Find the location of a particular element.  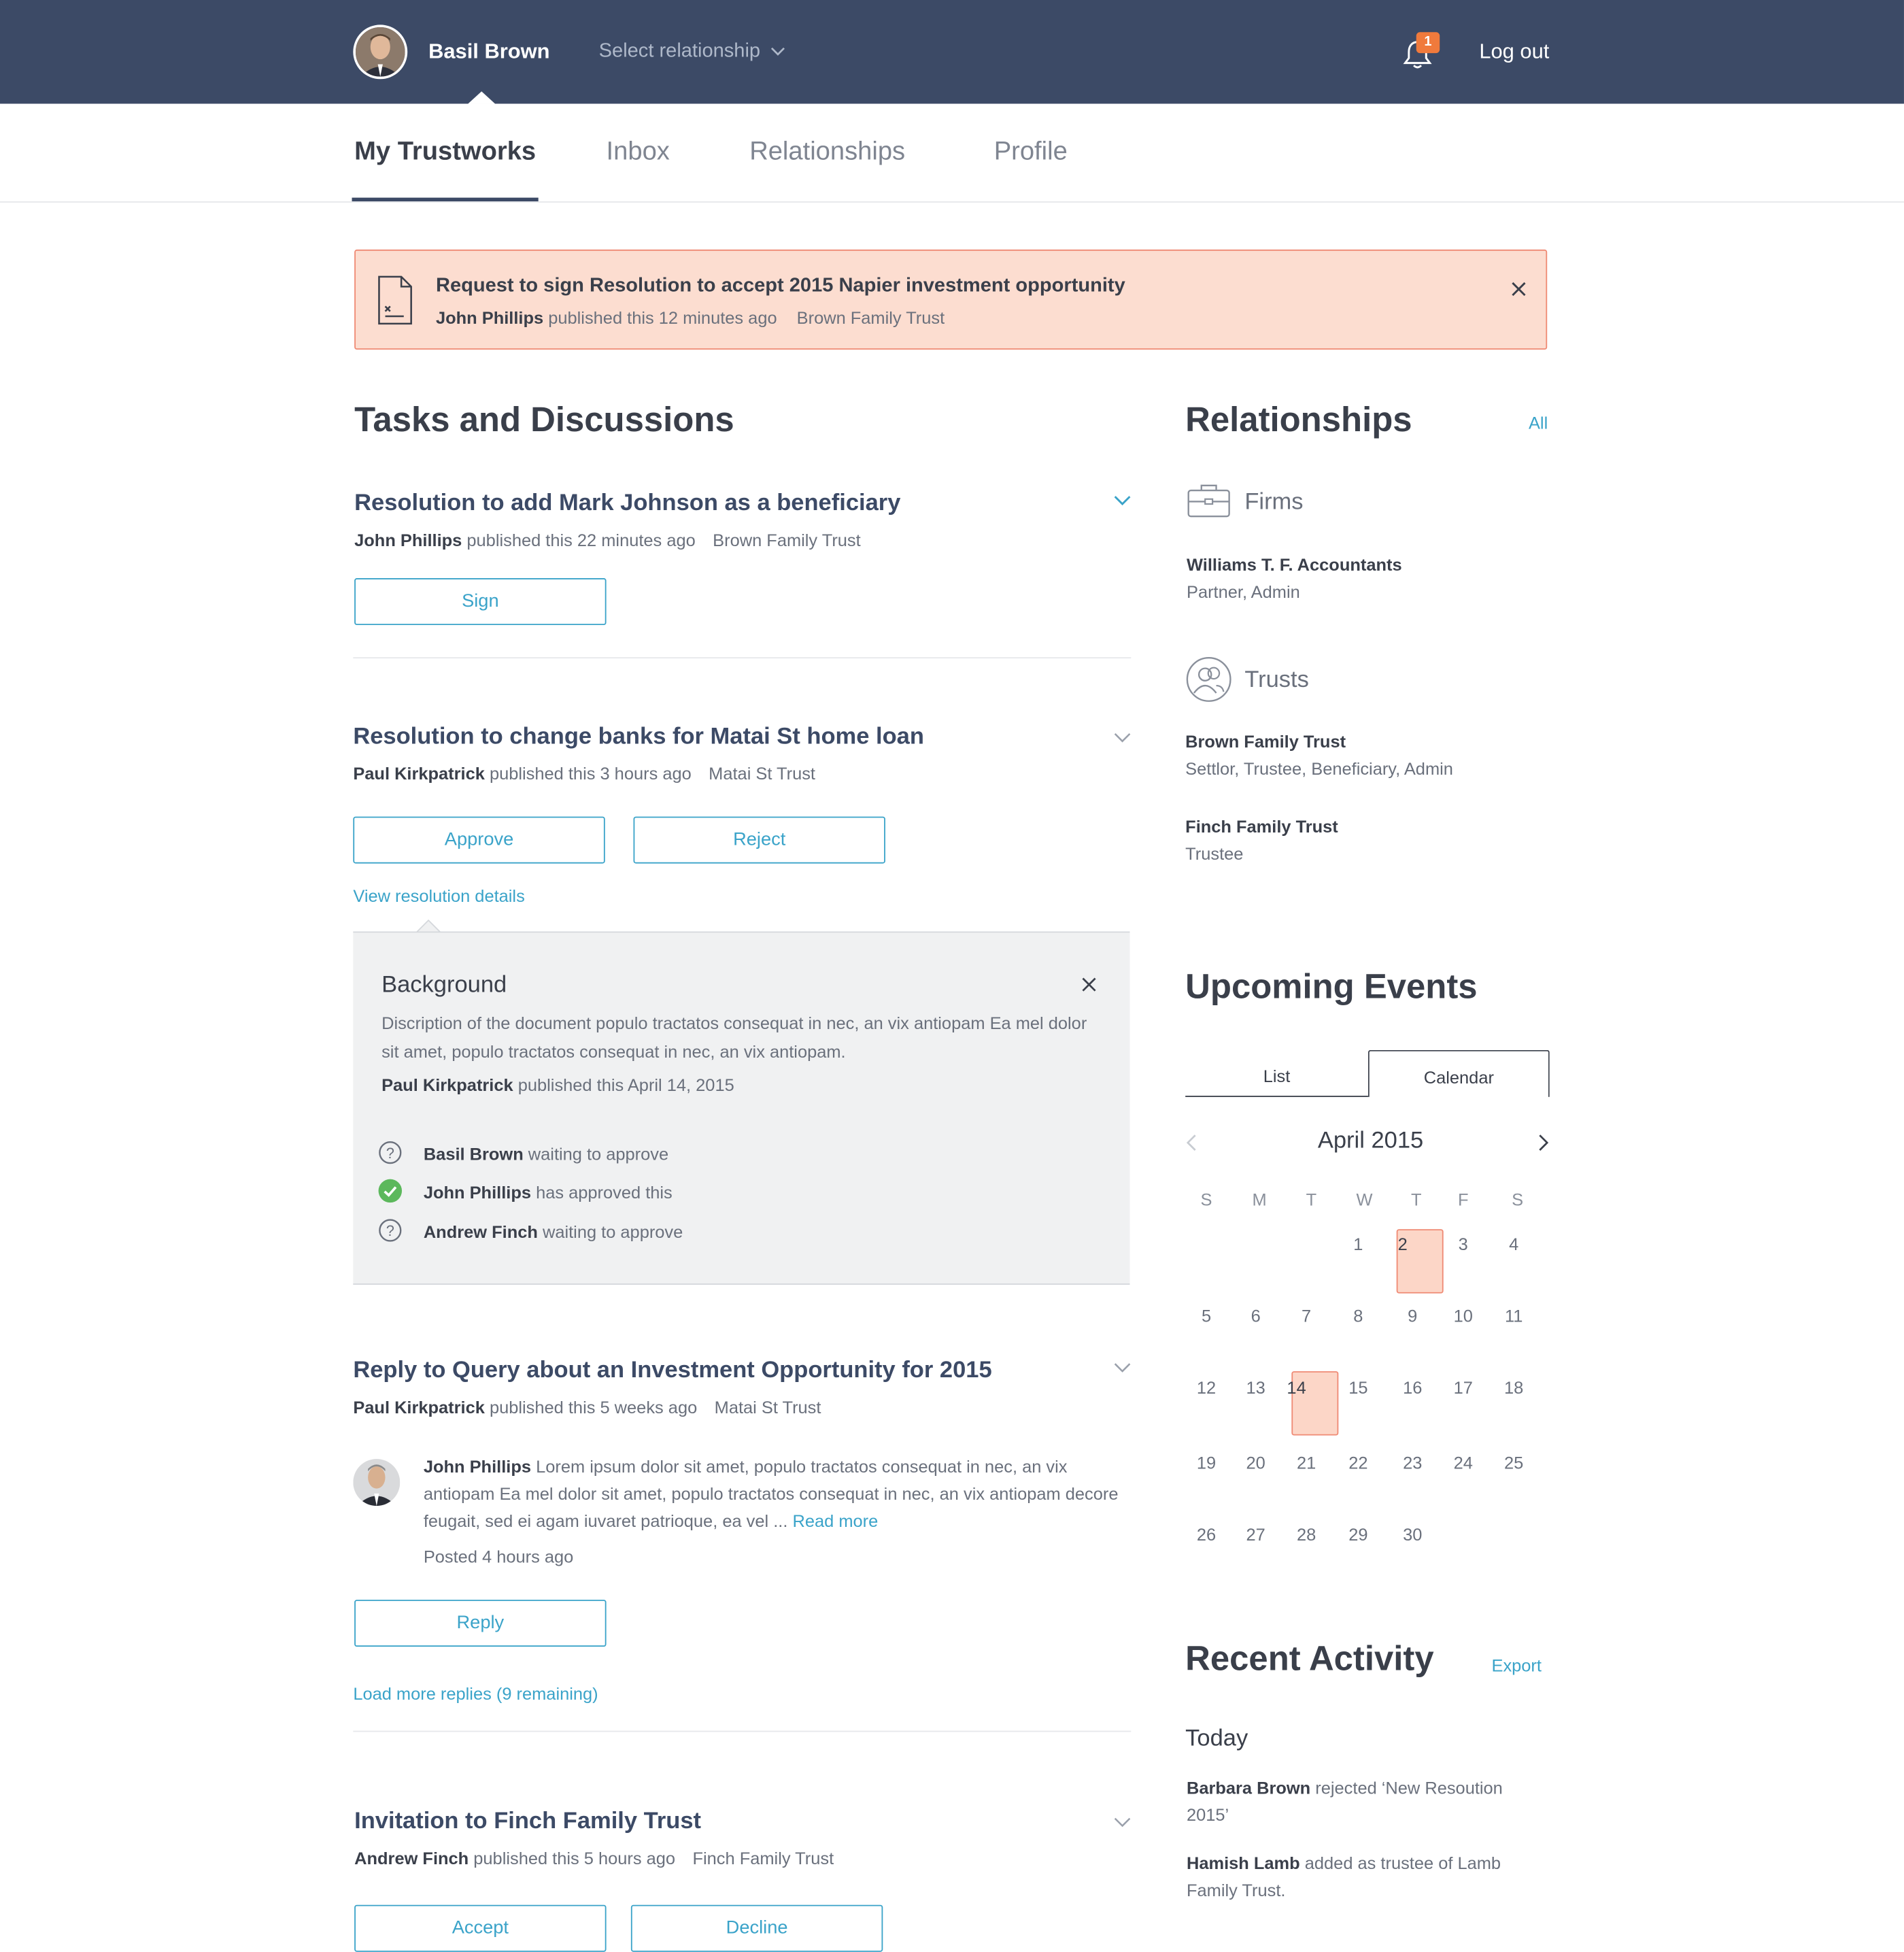

relationships-section-title: Relationships is located at coordinates (1299, 420).